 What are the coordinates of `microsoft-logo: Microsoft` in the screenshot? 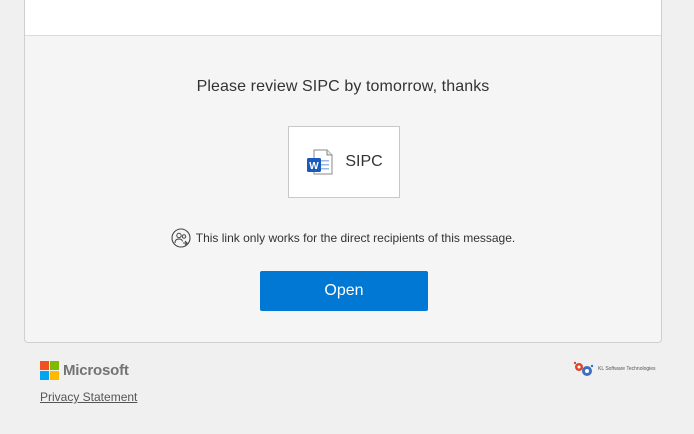 It's located at (84, 370).